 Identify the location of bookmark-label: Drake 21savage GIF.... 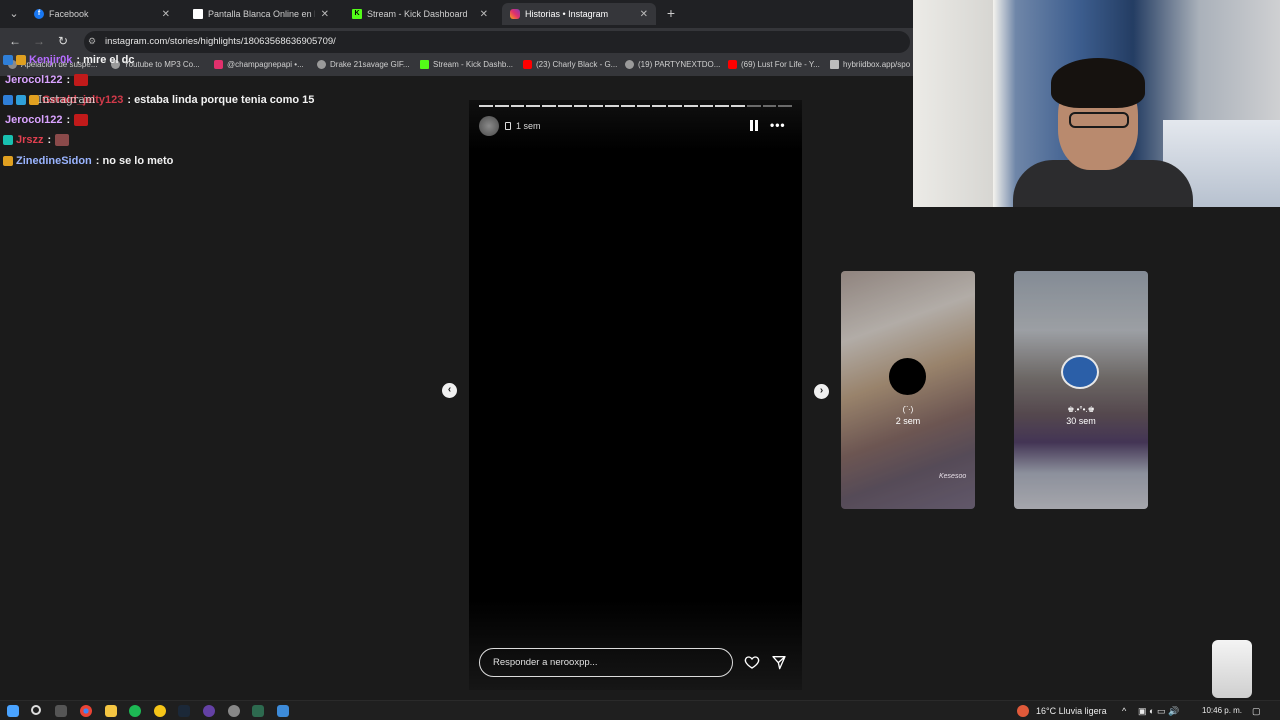
(370, 64).